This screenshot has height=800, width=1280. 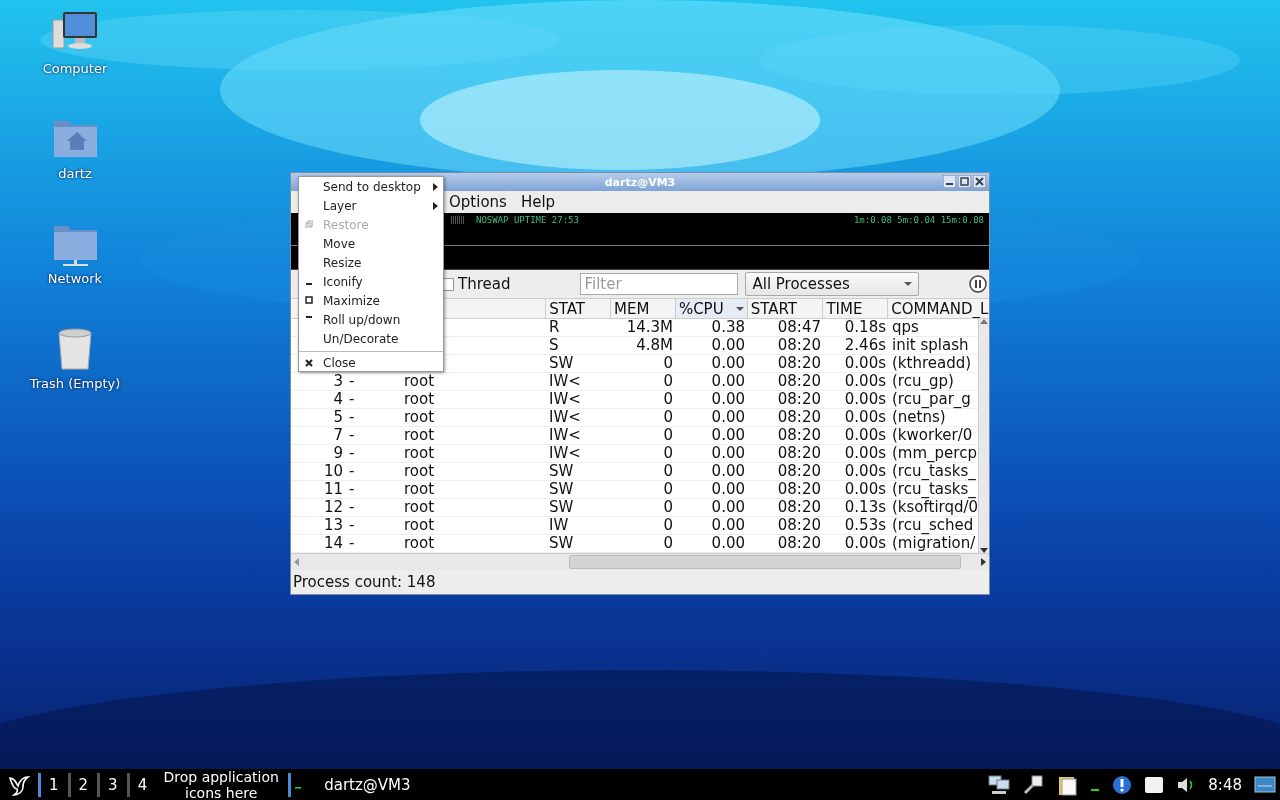 What do you see at coordinates (338, 436) in the screenshot?
I see `table-cell-text: 7` at bounding box center [338, 436].